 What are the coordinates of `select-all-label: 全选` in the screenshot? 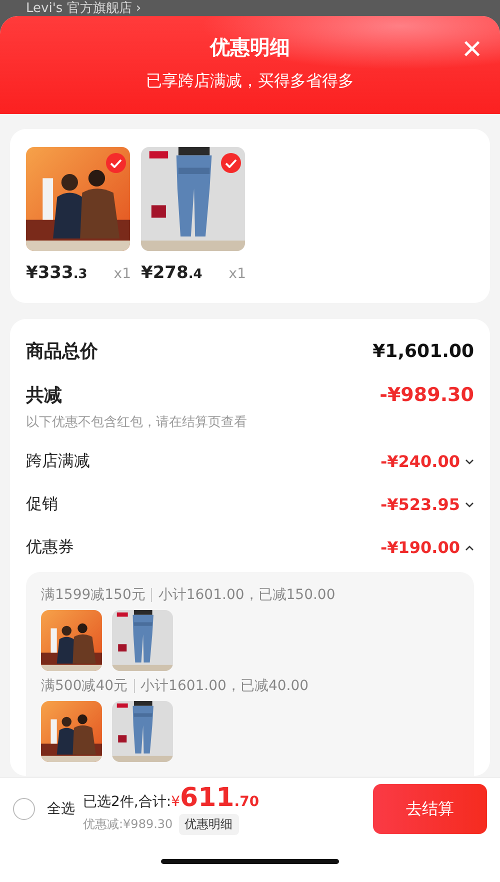 It's located at (61, 809).